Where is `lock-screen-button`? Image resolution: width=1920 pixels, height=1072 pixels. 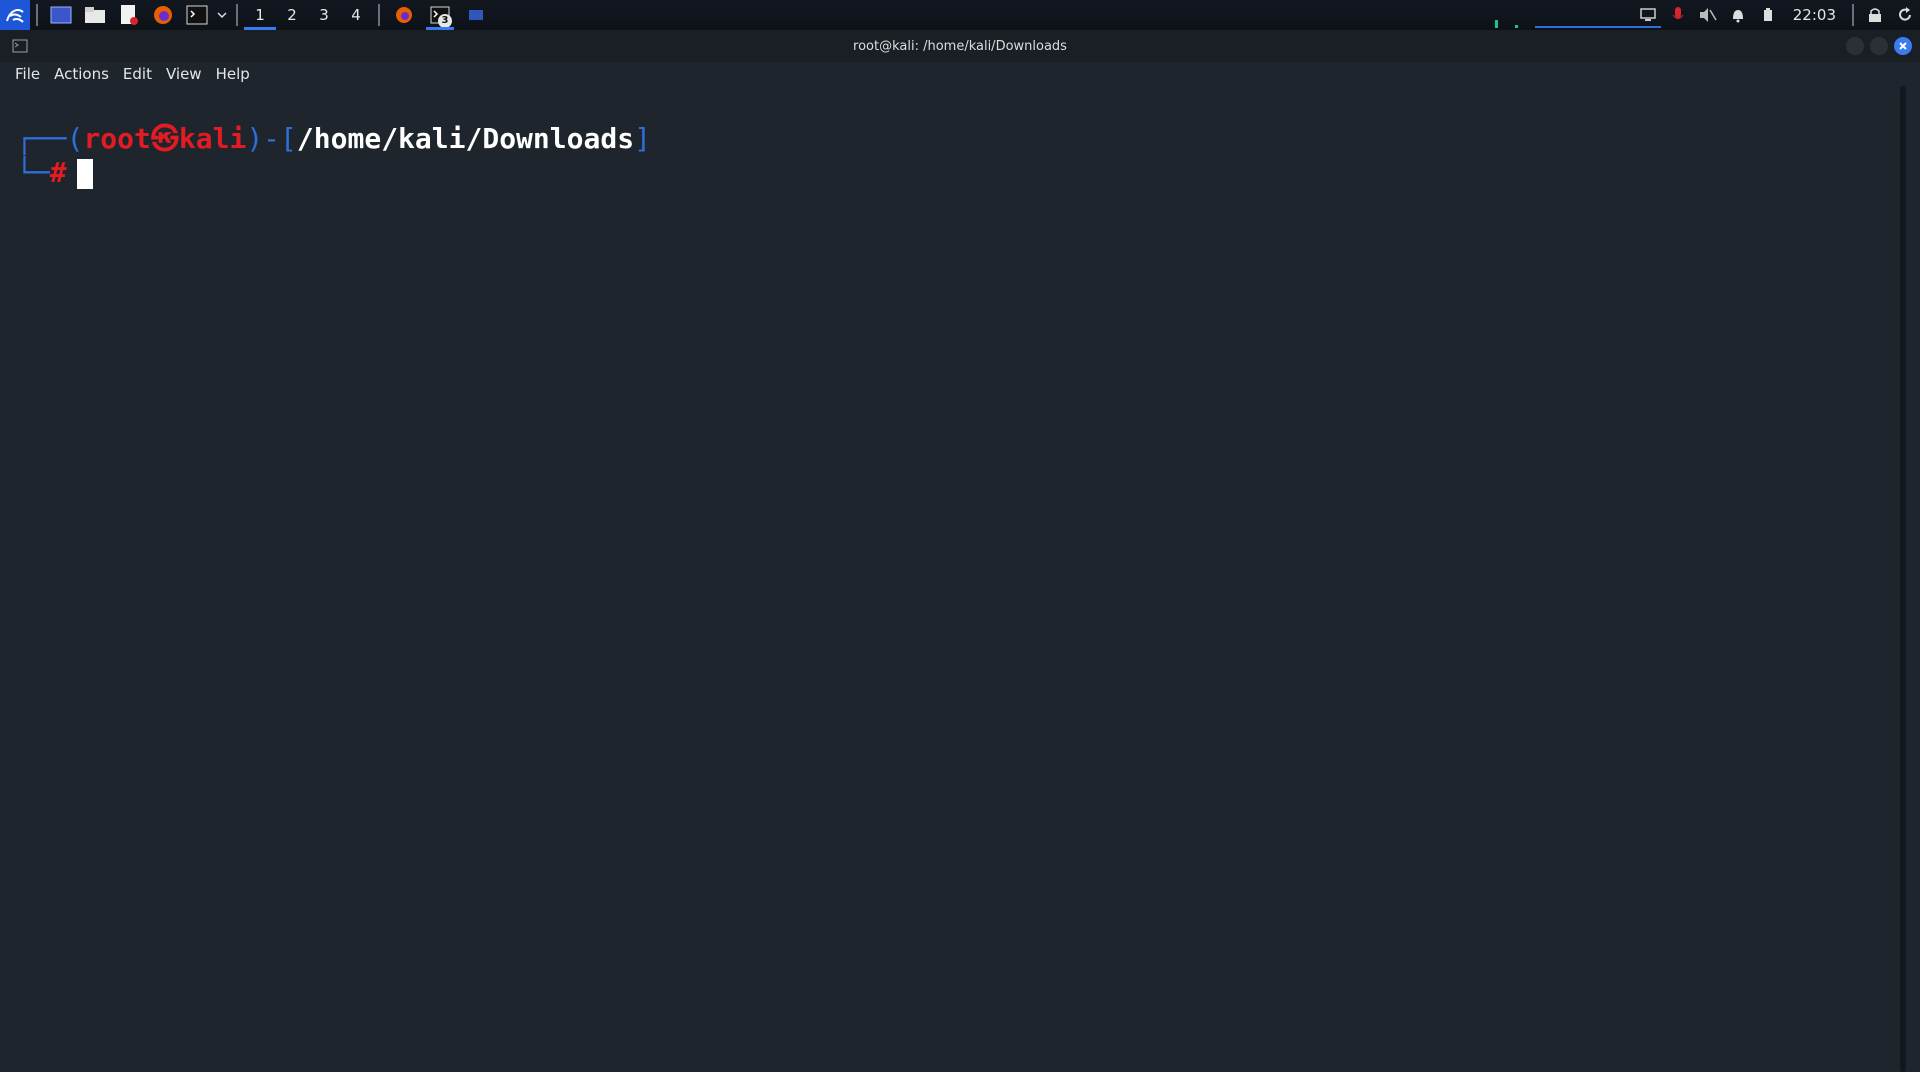 lock-screen-button is located at coordinates (1875, 15).